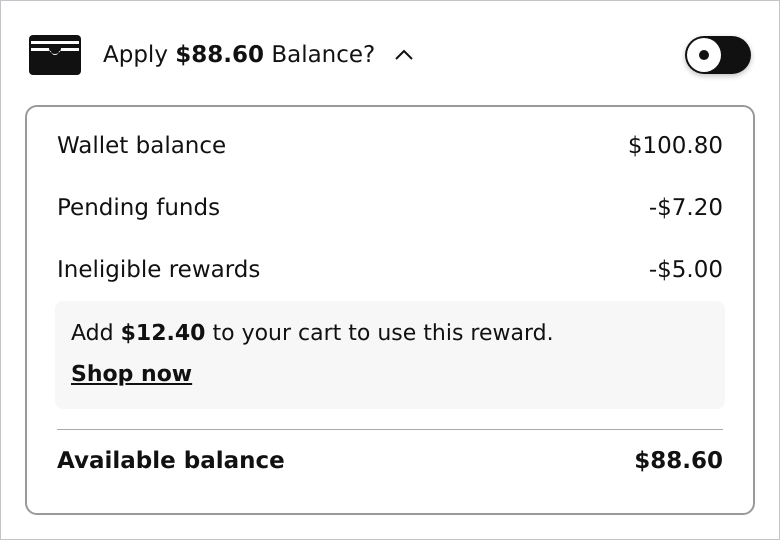 This screenshot has height=540, width=780. Describe the element at coordinates (685, 208) in the screenshot. I see `row-value: -$7.20` at that location.